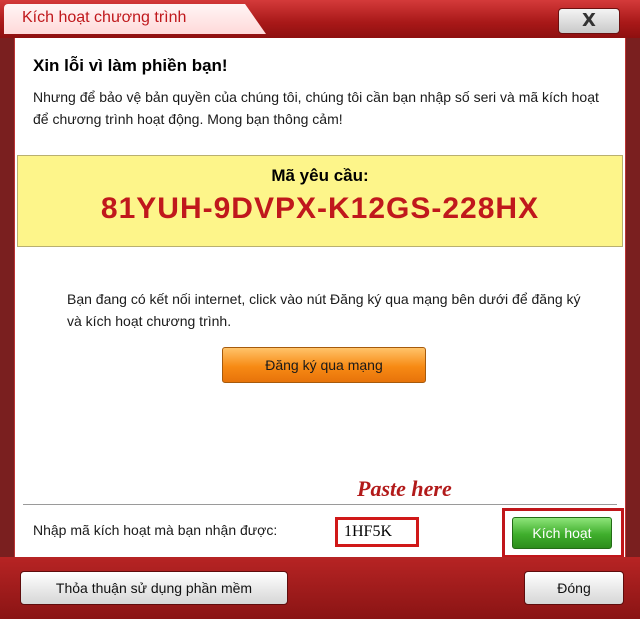  I want to click on online-register-button: Đăng ký qua mạng, so click(324, 365).